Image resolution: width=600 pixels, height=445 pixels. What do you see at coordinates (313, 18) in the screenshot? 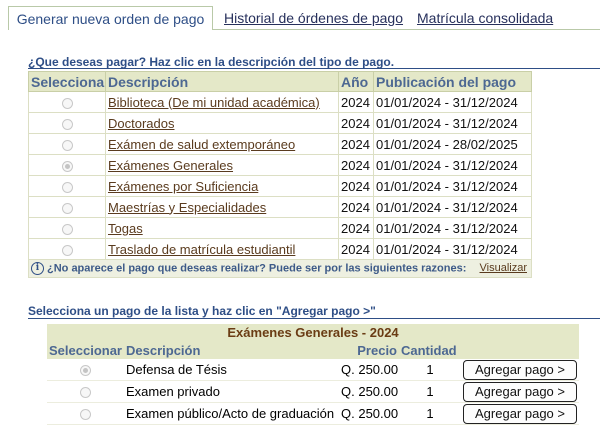
I see `tab-payment-history: Historial de órdenes de pago` at bounding box center [313, 18].